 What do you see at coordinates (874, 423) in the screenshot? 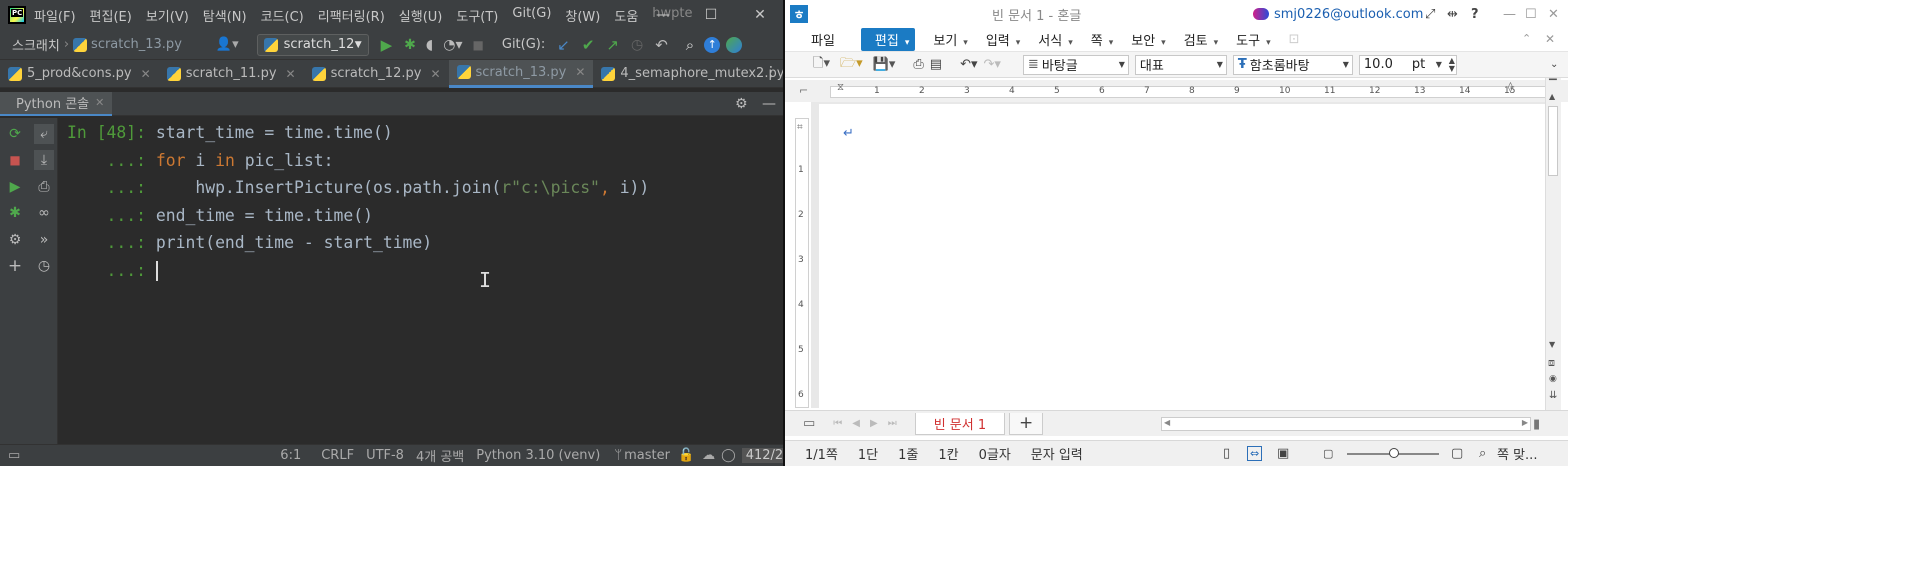
I see `next-tab-icon: ▶` at bounding box center [874, 423].